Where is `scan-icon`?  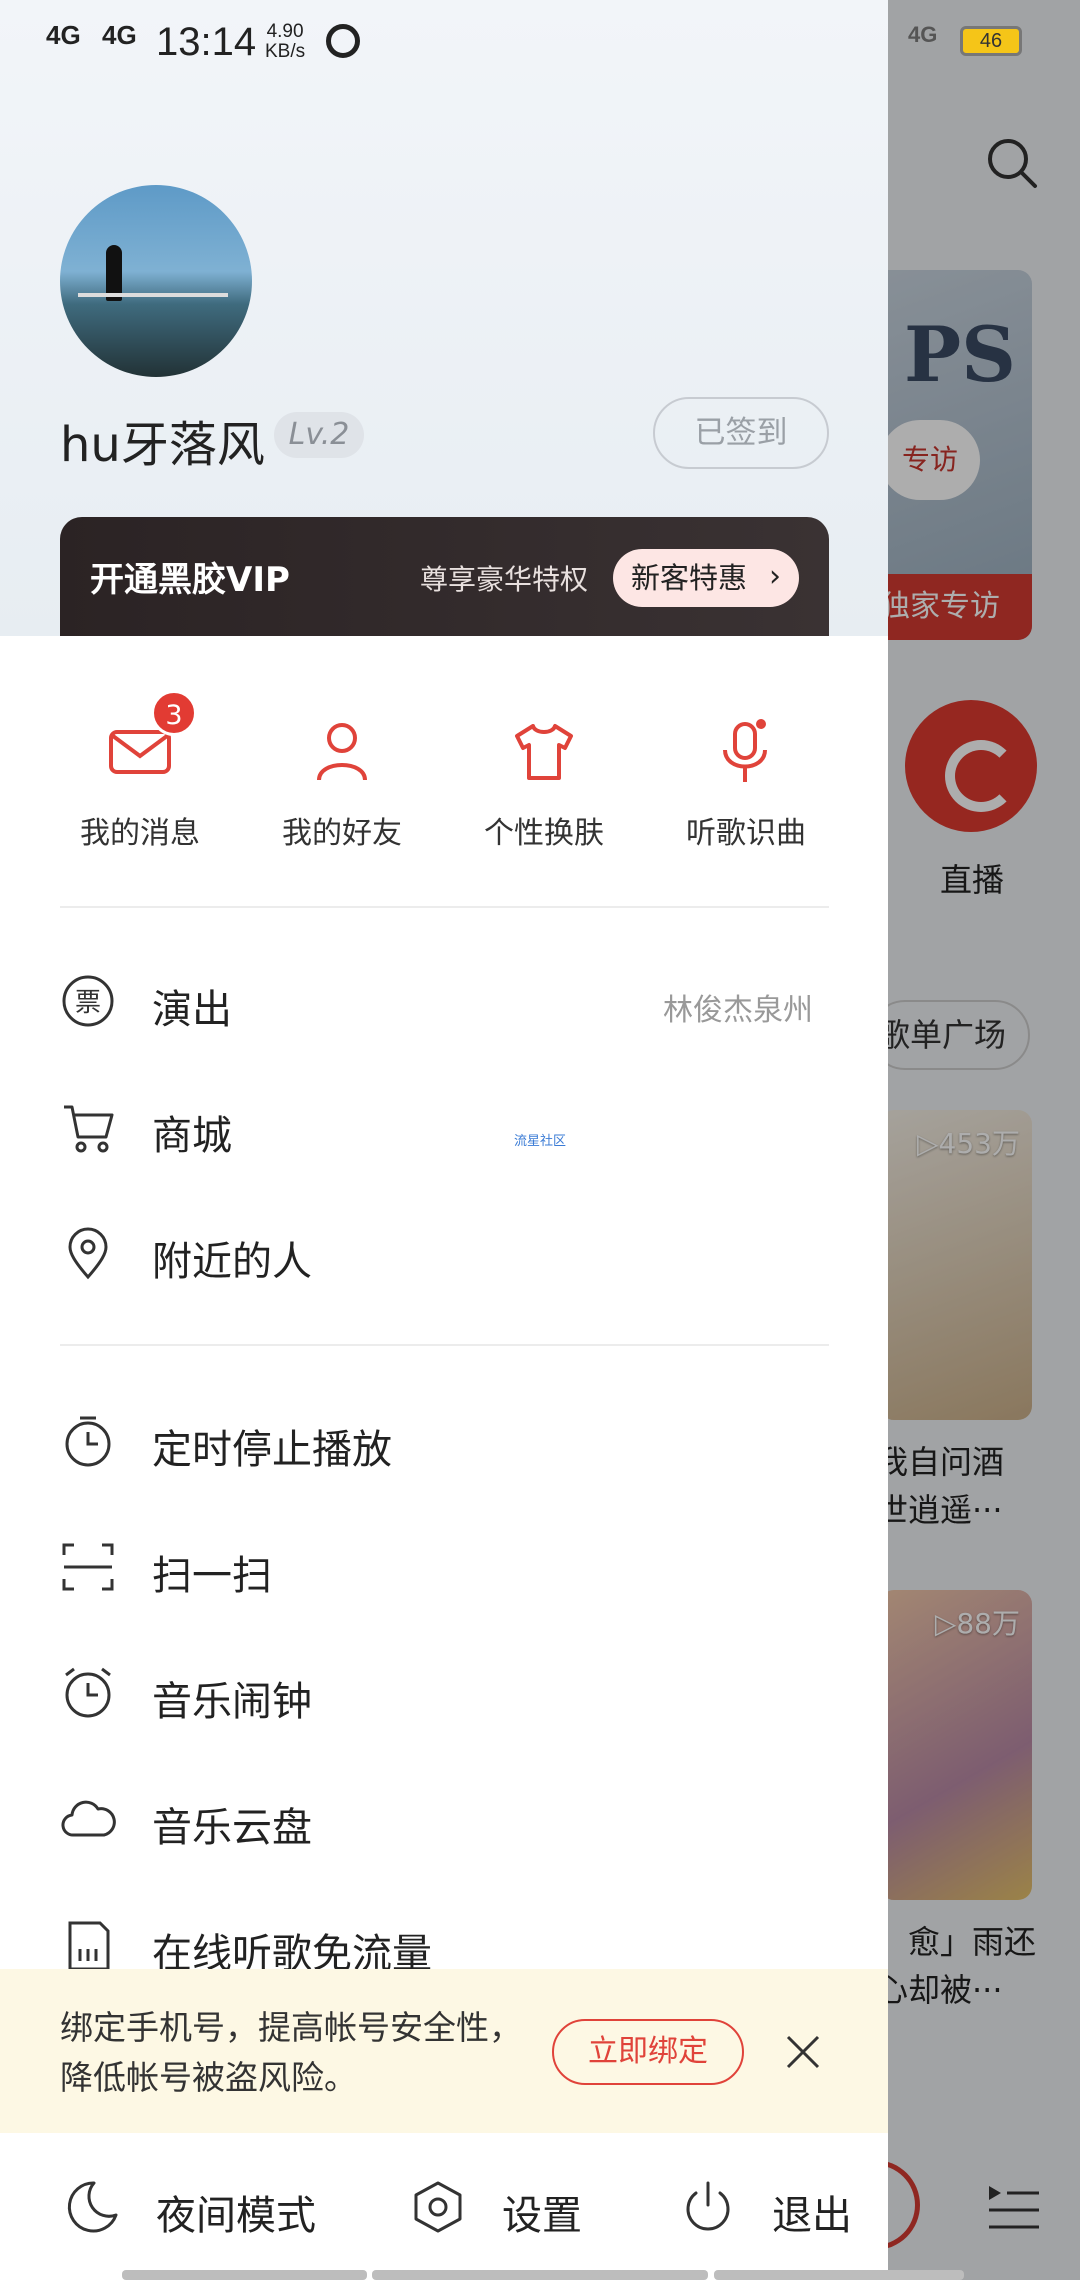 scan-icon is located at coordinates (88, 1567).